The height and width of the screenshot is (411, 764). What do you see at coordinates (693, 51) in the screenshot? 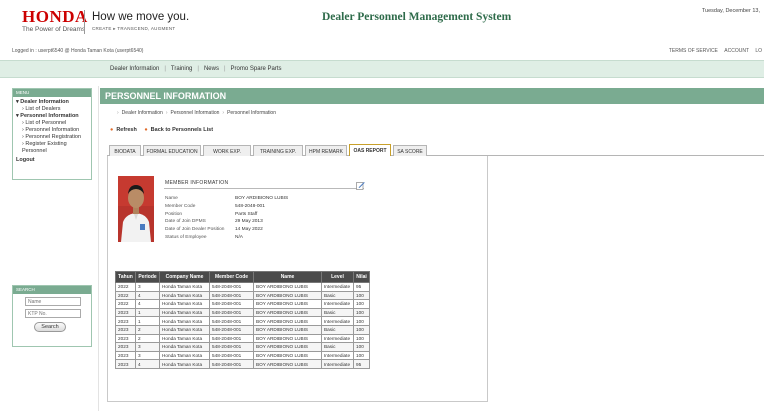
I see `terms-link: TERMS OF SERVICE` at bounding box center [693, 51].